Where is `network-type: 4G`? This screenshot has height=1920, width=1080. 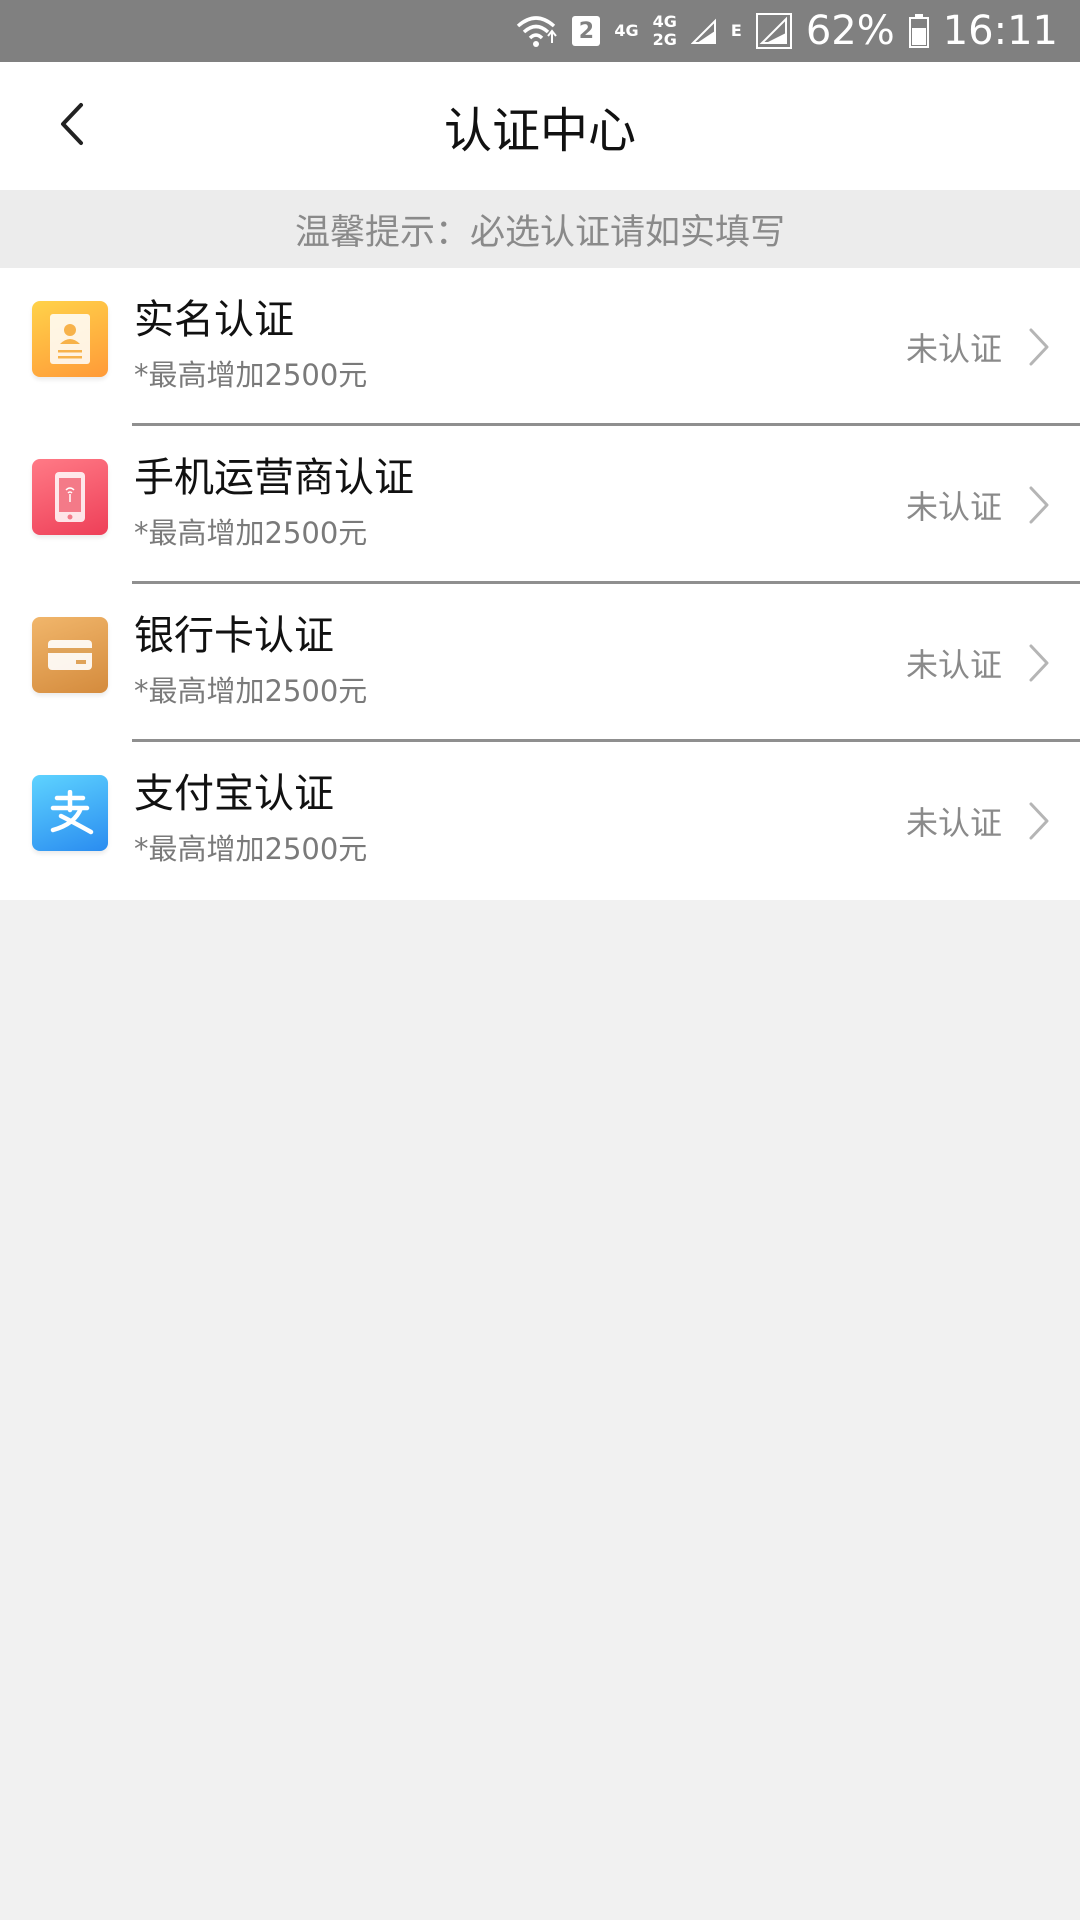
network-type: 4G is located at coordinates (626, 31).